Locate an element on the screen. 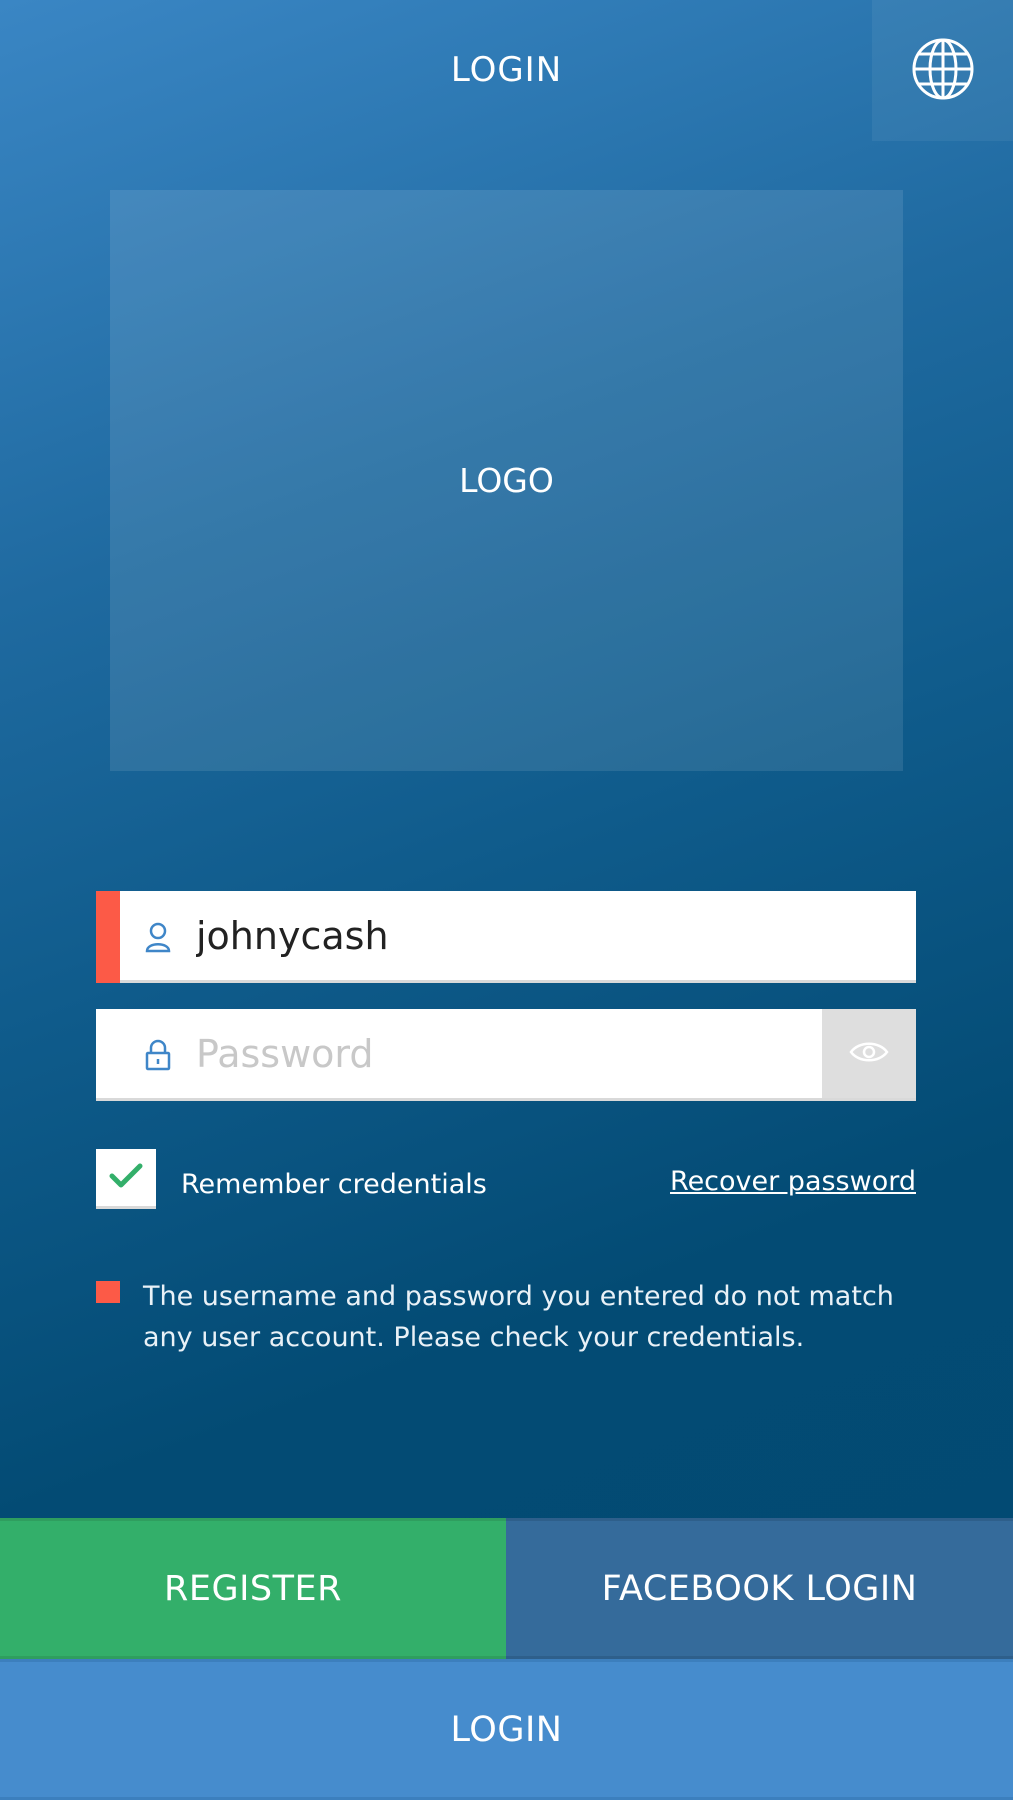  facebook-login-button: FACEBOOK LOGIN is located at coordinates (759, 1588).